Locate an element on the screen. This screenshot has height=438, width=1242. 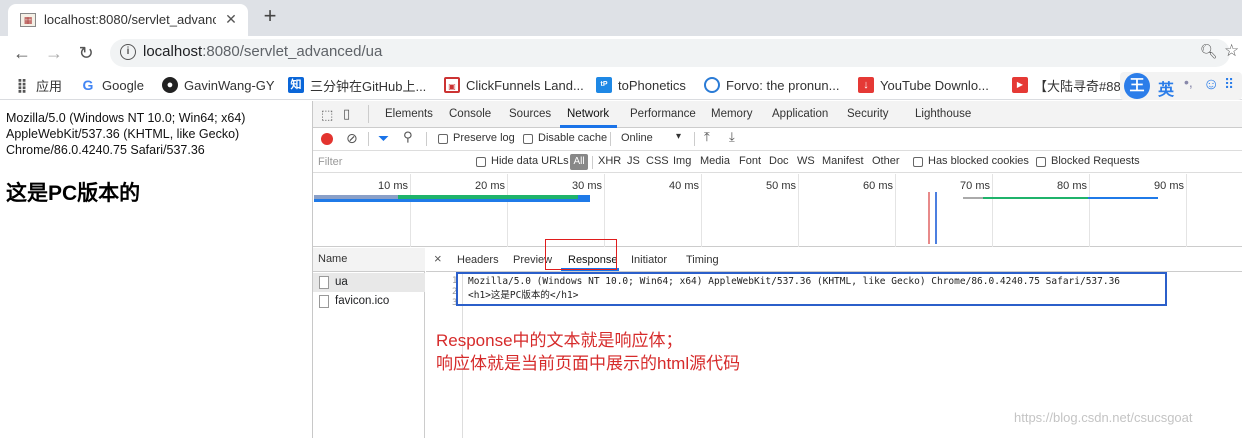
filter-js: JS is located at coordinates (633, 161).